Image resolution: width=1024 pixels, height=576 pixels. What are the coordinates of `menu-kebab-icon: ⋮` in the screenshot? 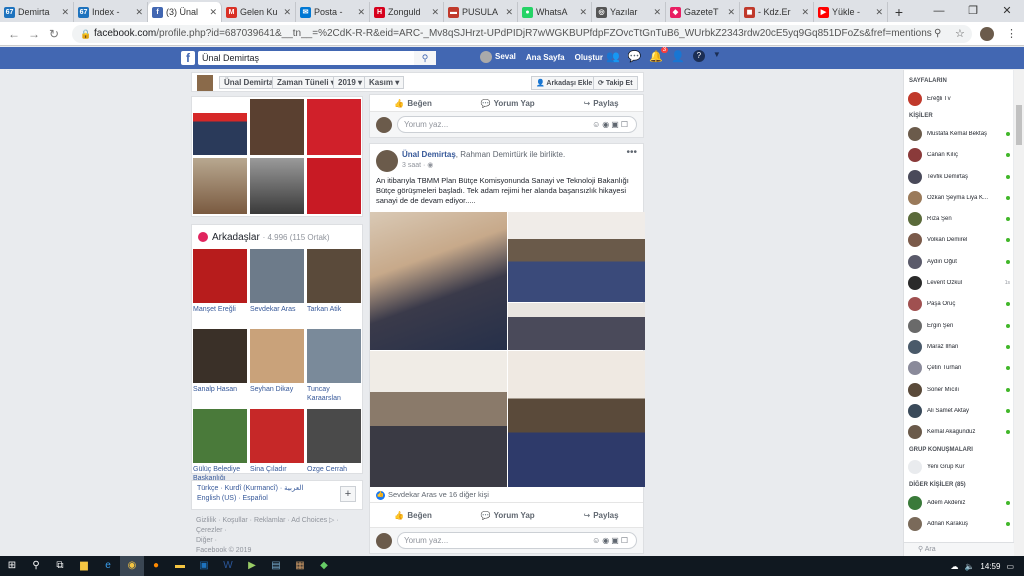 It's located at (1011, 33).